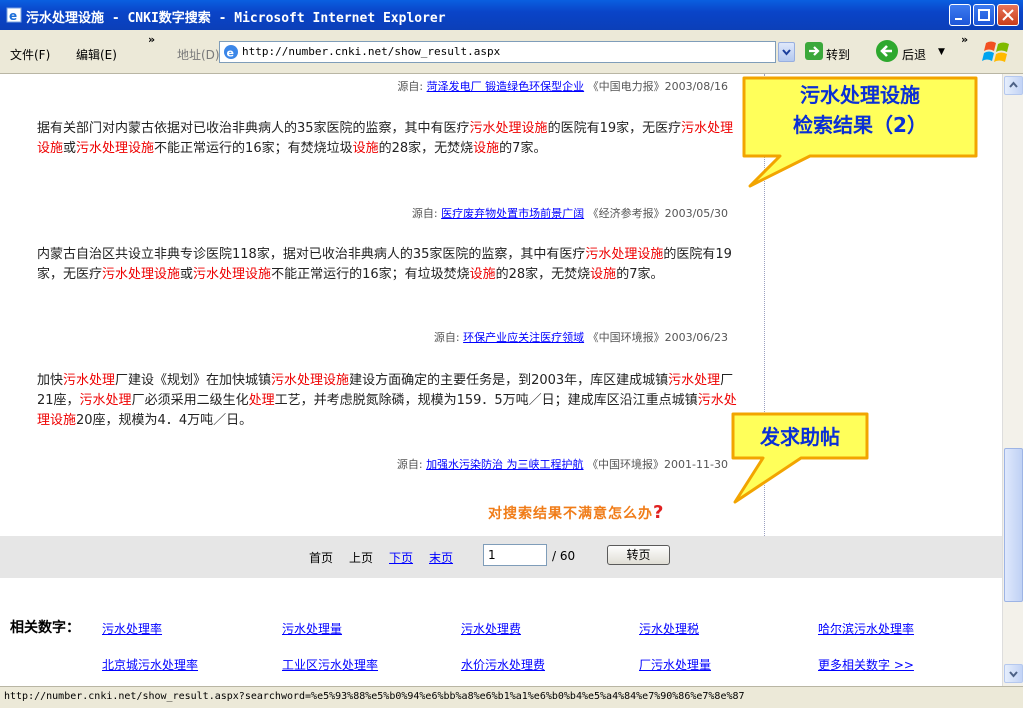  Describe the element at coordinates (190, 400) in the screenshot. I see `snippet-text: 厂必须采用二级生化` at that location.